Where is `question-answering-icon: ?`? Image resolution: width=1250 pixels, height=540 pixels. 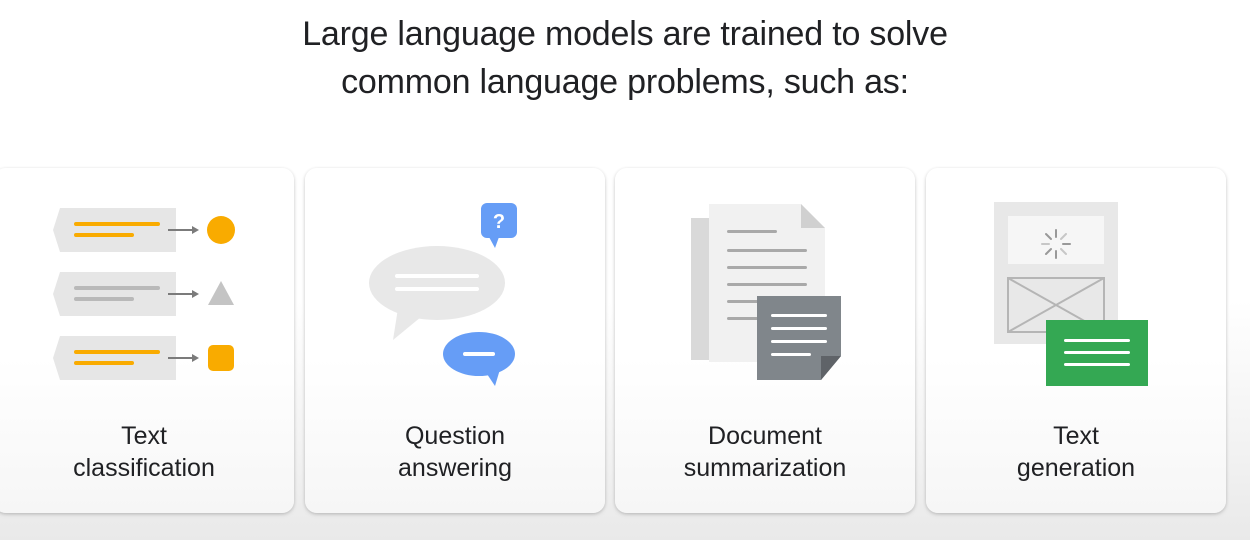 question-answering-icon: ? is located at coordinates (443, 294).